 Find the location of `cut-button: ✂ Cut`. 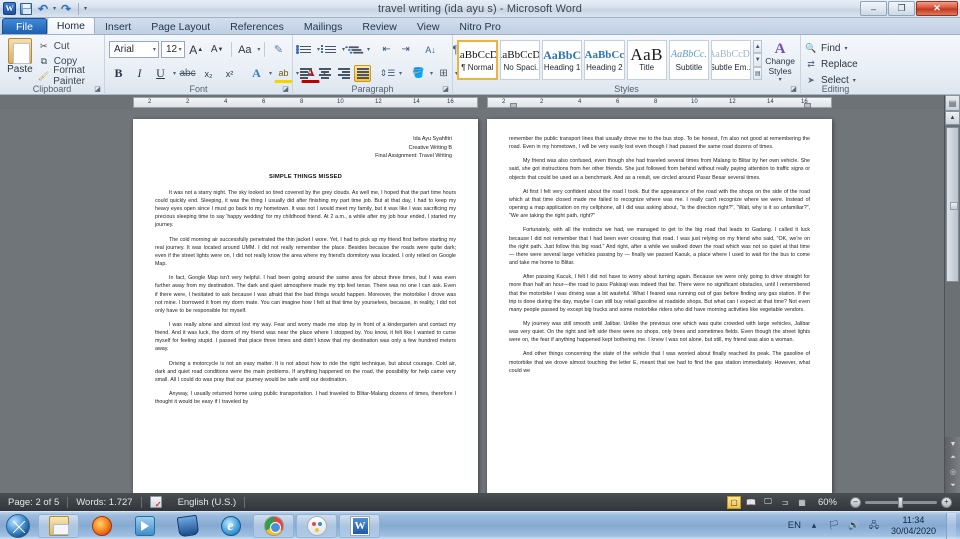

cut-button: ✂ Cut is located at coordinates (69, 46).